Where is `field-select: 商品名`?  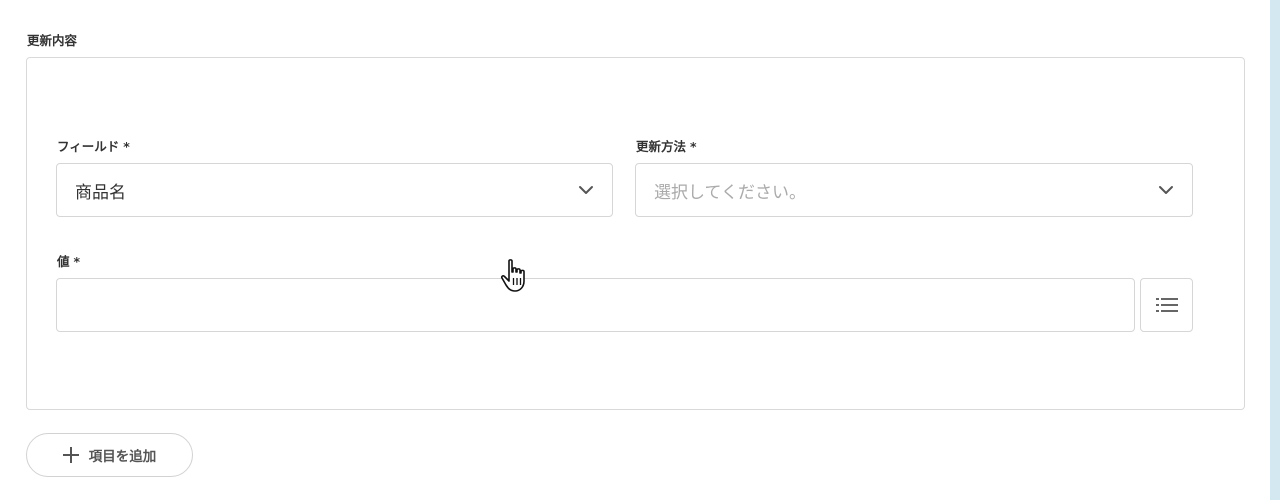
field-select: 商品名 is located at coordinates (334, 190).